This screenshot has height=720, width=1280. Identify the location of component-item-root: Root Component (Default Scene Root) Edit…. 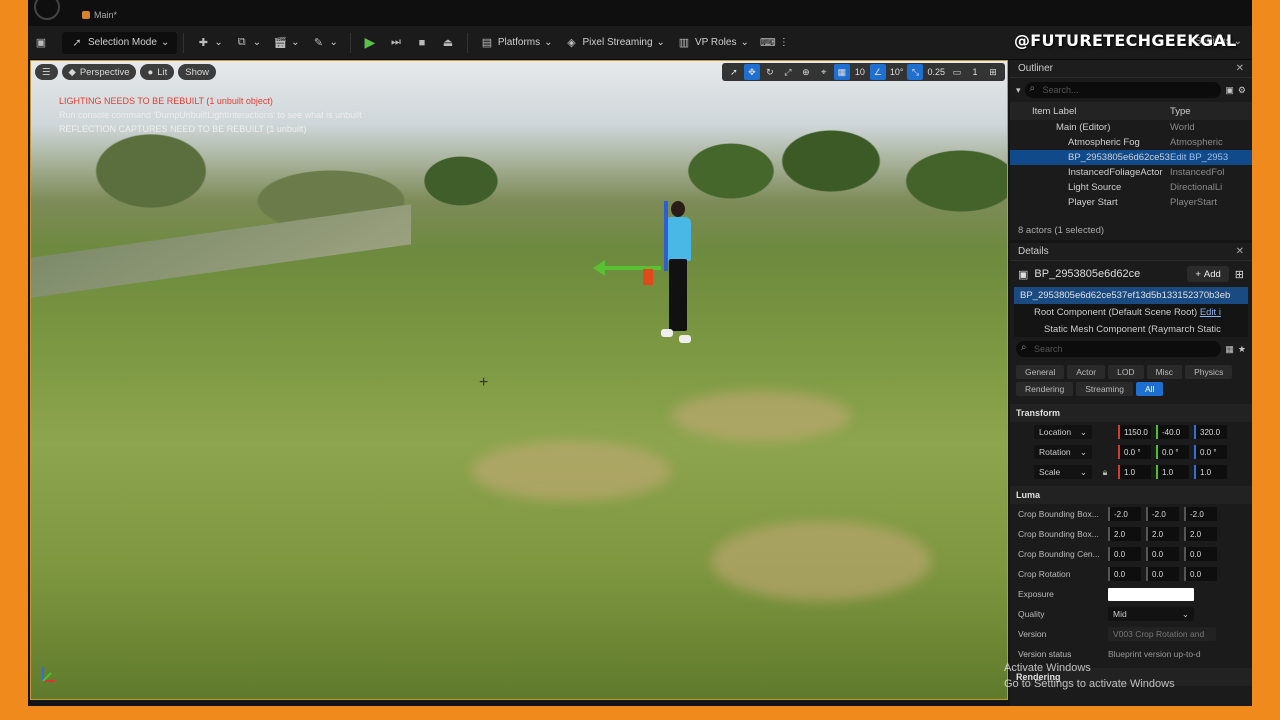
(1131, 312).